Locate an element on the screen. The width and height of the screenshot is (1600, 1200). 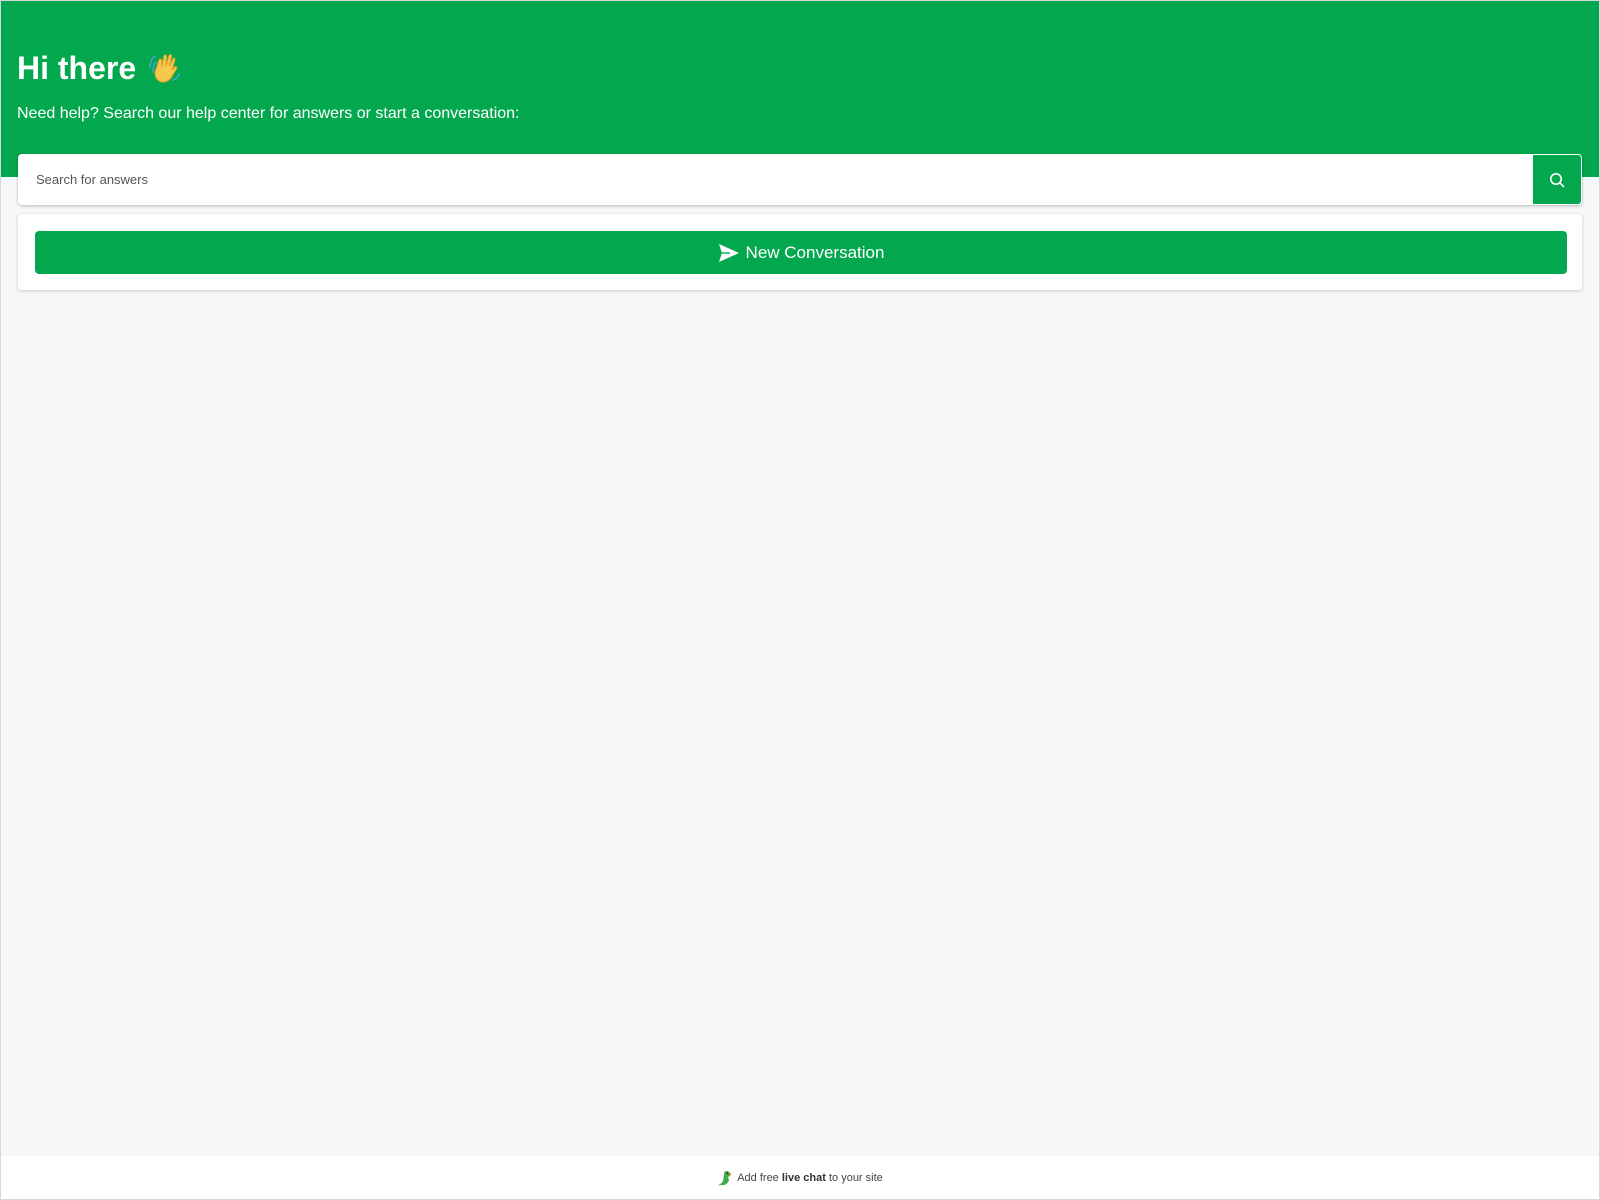
greeting-text: Hi there is located at coordinates (77, 68).